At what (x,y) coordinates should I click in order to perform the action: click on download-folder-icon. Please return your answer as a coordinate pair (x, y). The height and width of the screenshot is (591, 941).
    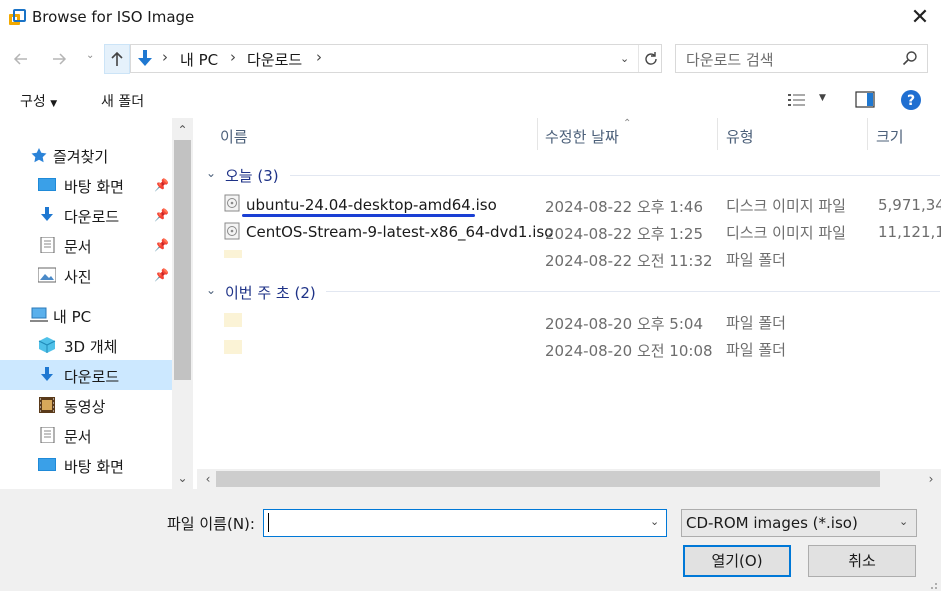
    Looking at the image, I should click on (145, 58).